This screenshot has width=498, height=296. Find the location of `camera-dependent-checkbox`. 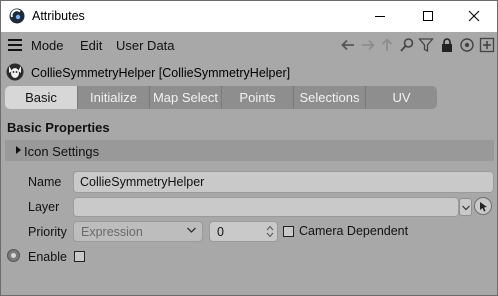

camera-dependent-checkbox is located at coordinates (288, 231).